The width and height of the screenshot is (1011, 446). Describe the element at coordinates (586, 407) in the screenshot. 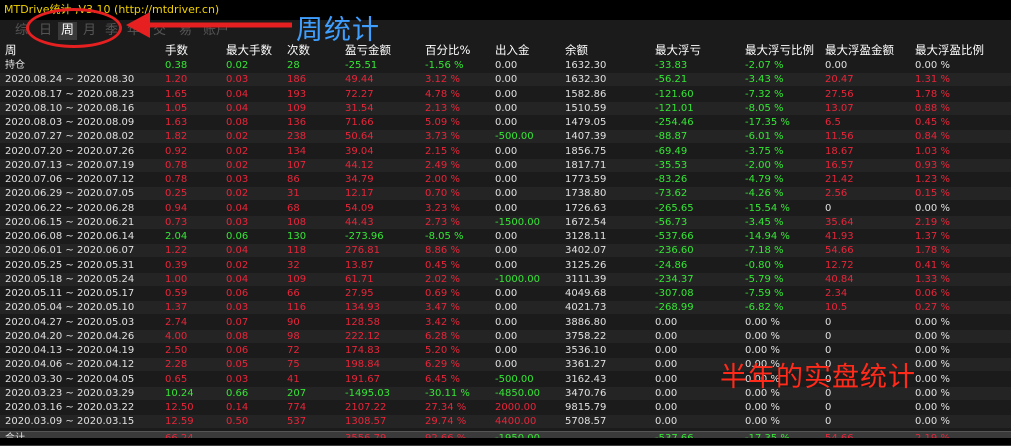

I see `cell-balance: 9815.79` at that location.